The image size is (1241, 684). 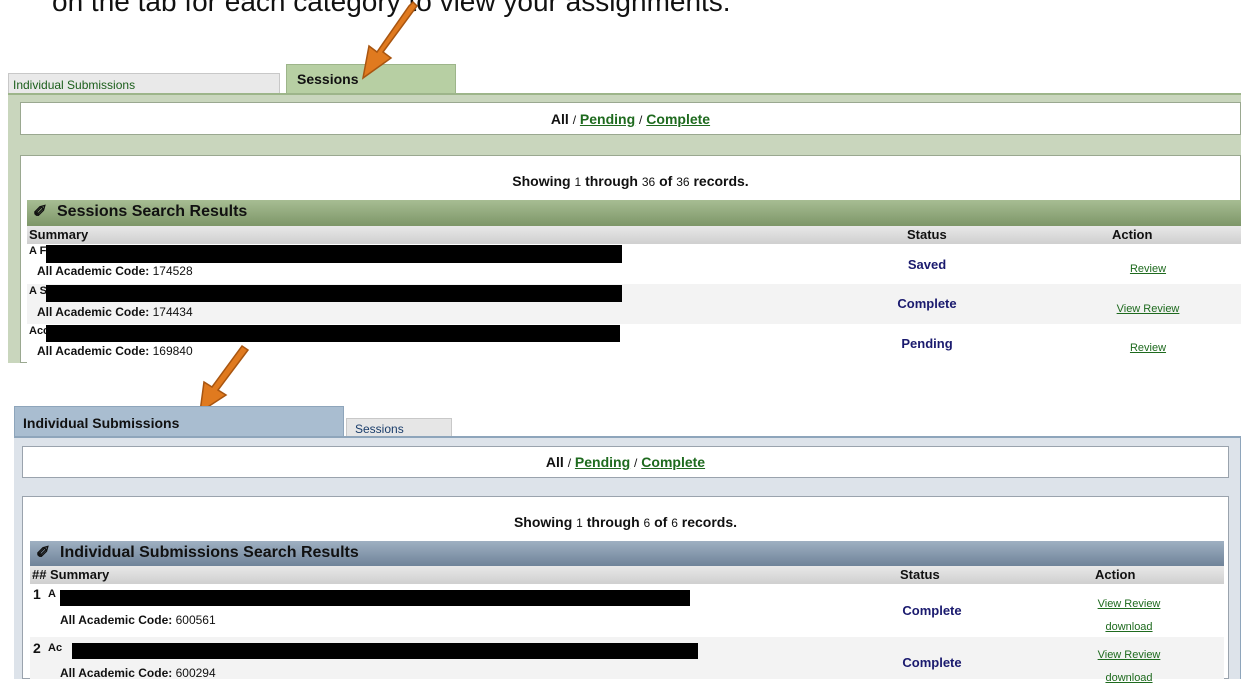 I want to click on academic-code: All Academic Code: 169840, so click(x=115, y=351).